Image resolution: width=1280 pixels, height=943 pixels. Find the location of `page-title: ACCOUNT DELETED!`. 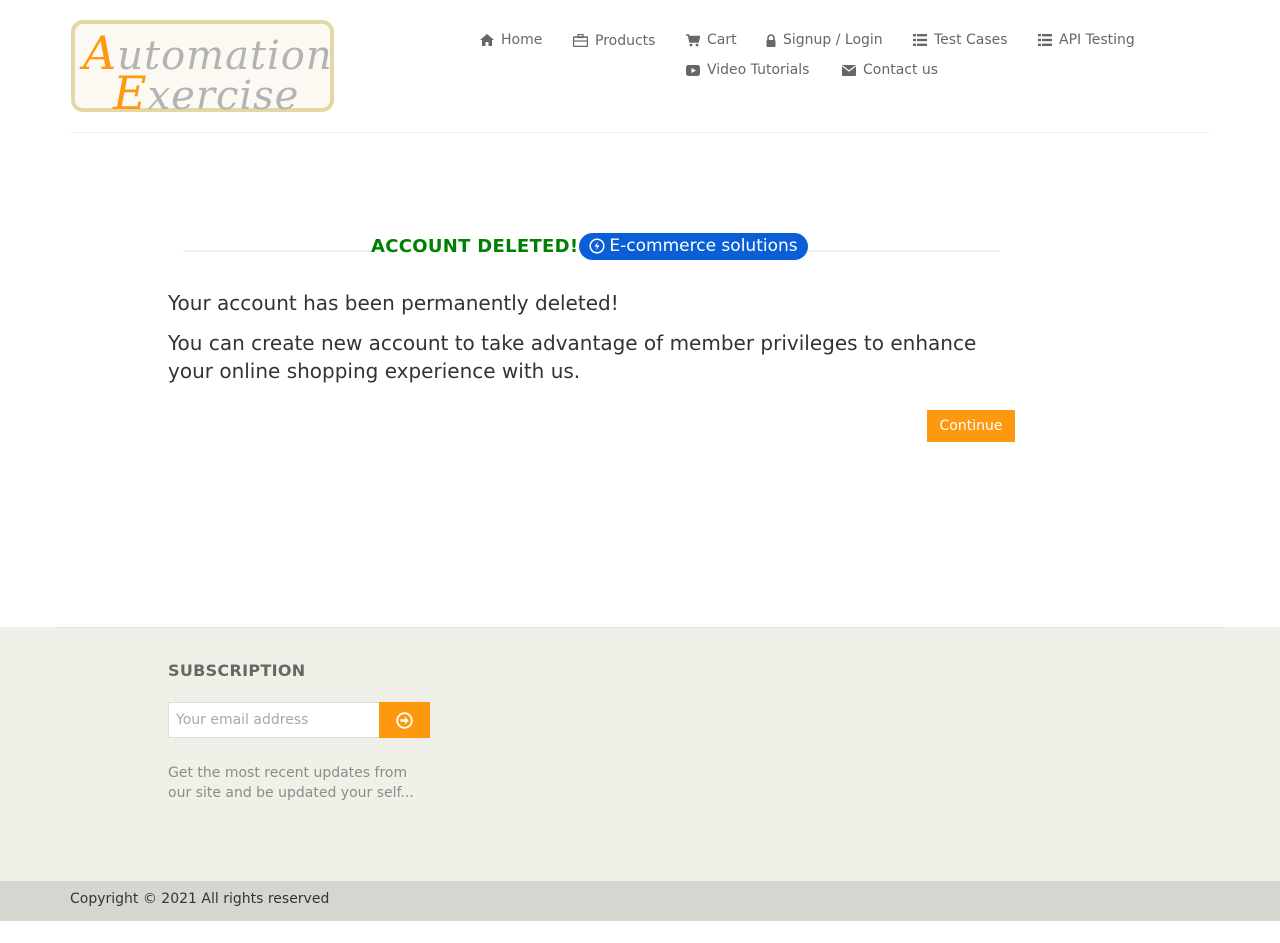

page-title: ACCOUNT DELETED! is located at coordinates (475, 246).